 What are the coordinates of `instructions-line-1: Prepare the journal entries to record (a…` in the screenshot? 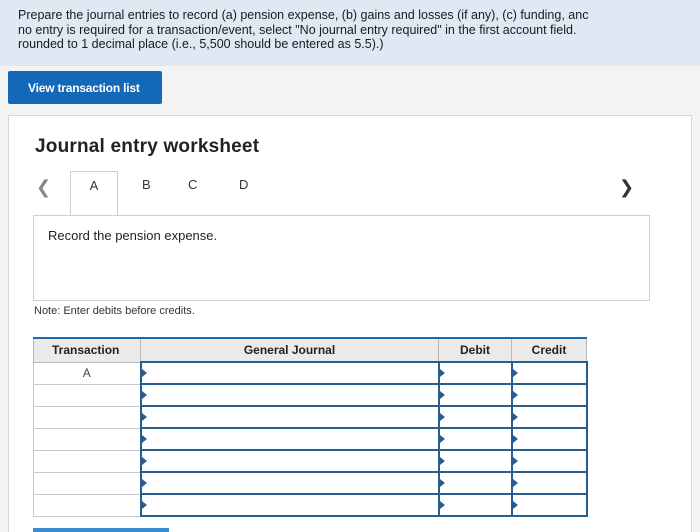 It's located at (303, 15).